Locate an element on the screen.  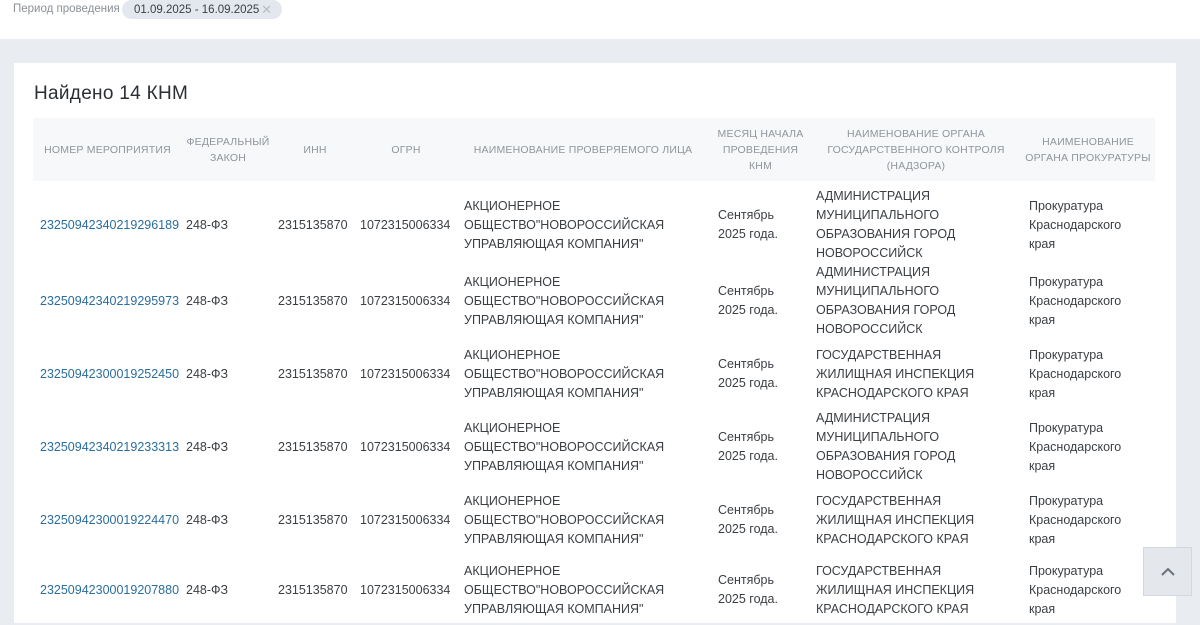
inspection-number-link: 23250942340219233313 is located at coordinates (109, 447).